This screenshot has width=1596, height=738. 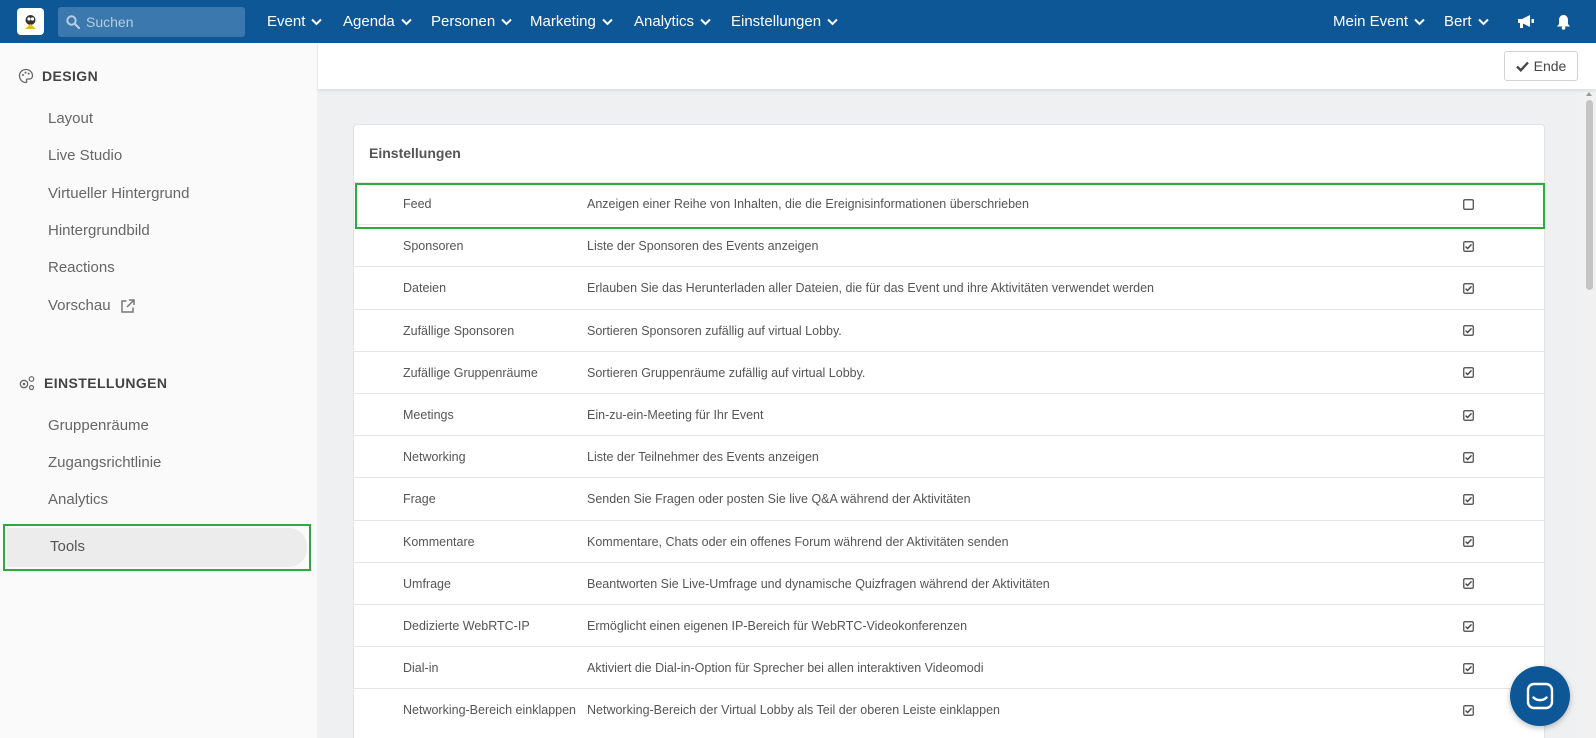 I want to click on main-toolbar: Ende, so click(x=957, y=66).